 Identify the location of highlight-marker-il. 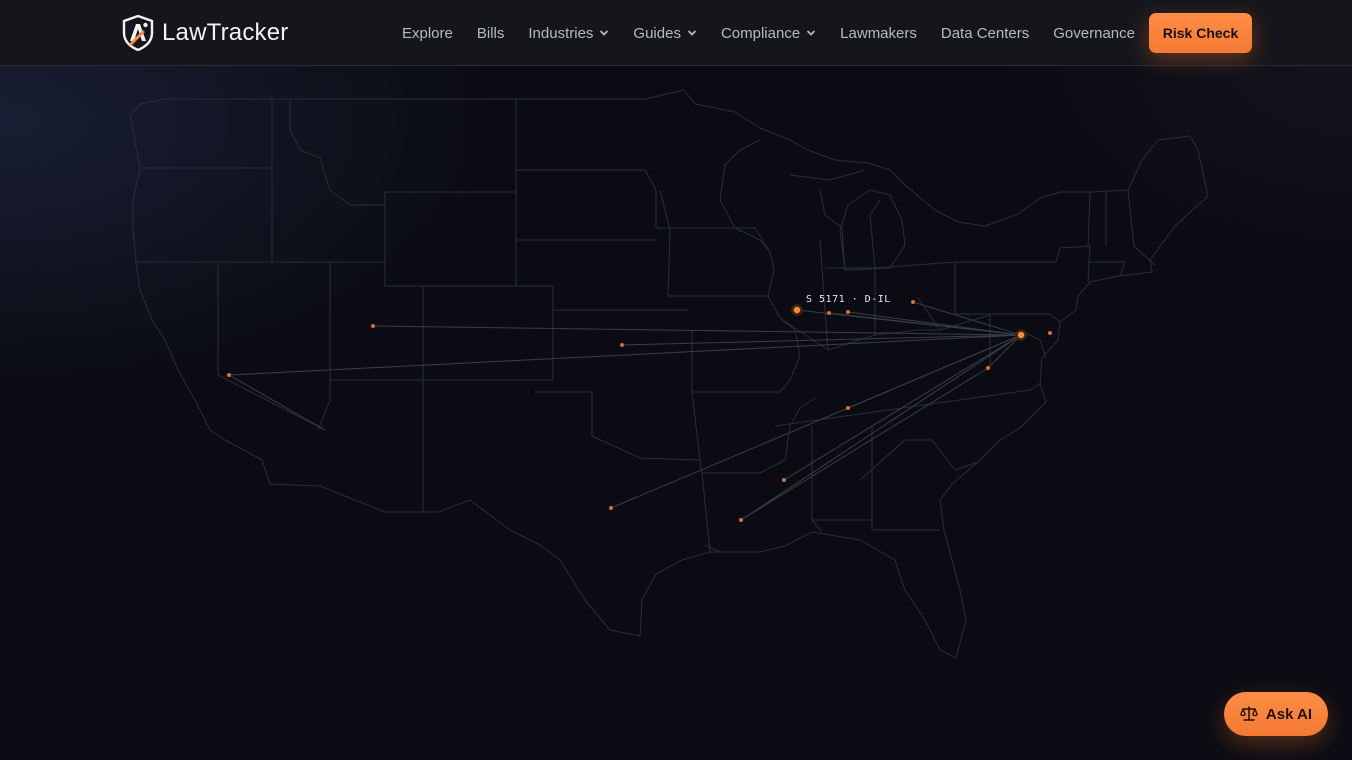
(797, 310).